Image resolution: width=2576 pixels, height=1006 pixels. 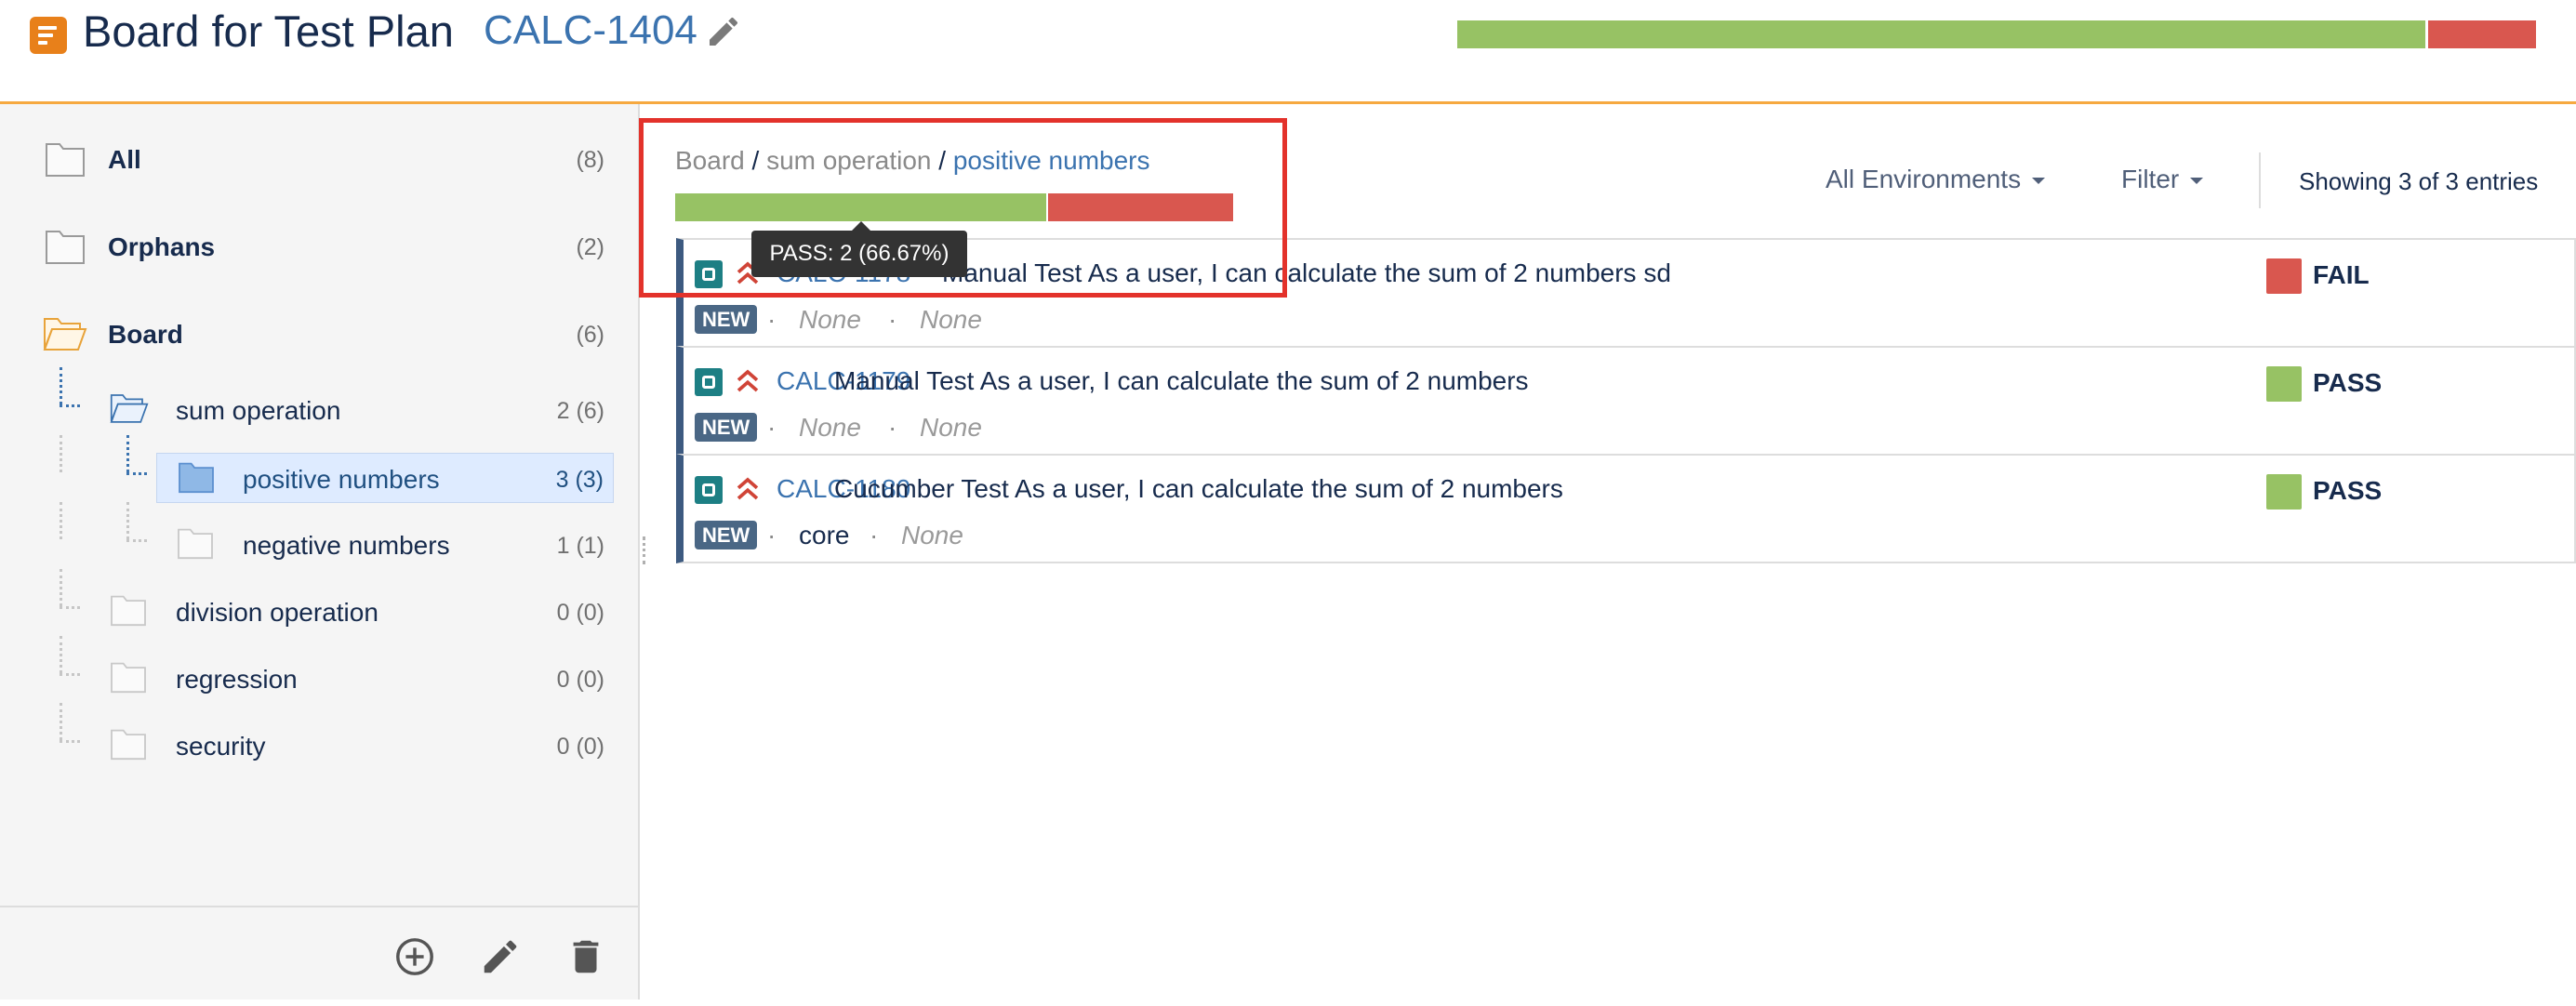 I want to click on tree-item-count: 1 (1), so click(x=580, y=546).